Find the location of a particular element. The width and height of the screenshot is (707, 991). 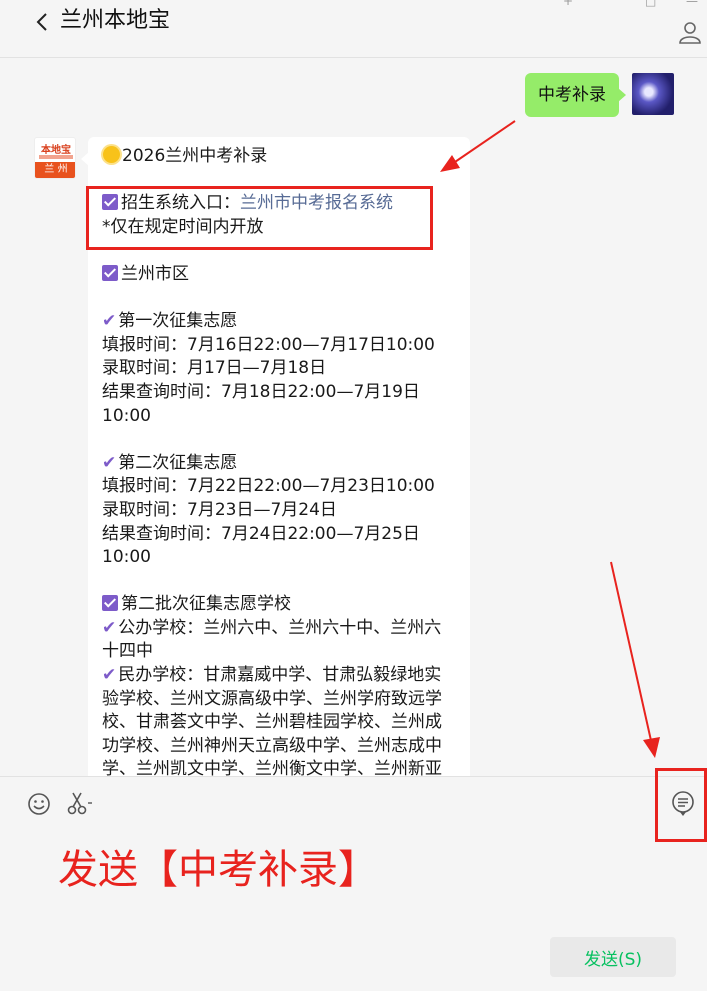

private-schools-cont: 学、兰州凯文中学、兰州衡文中学、兰州新亚 is located at coordinates (272, 767).